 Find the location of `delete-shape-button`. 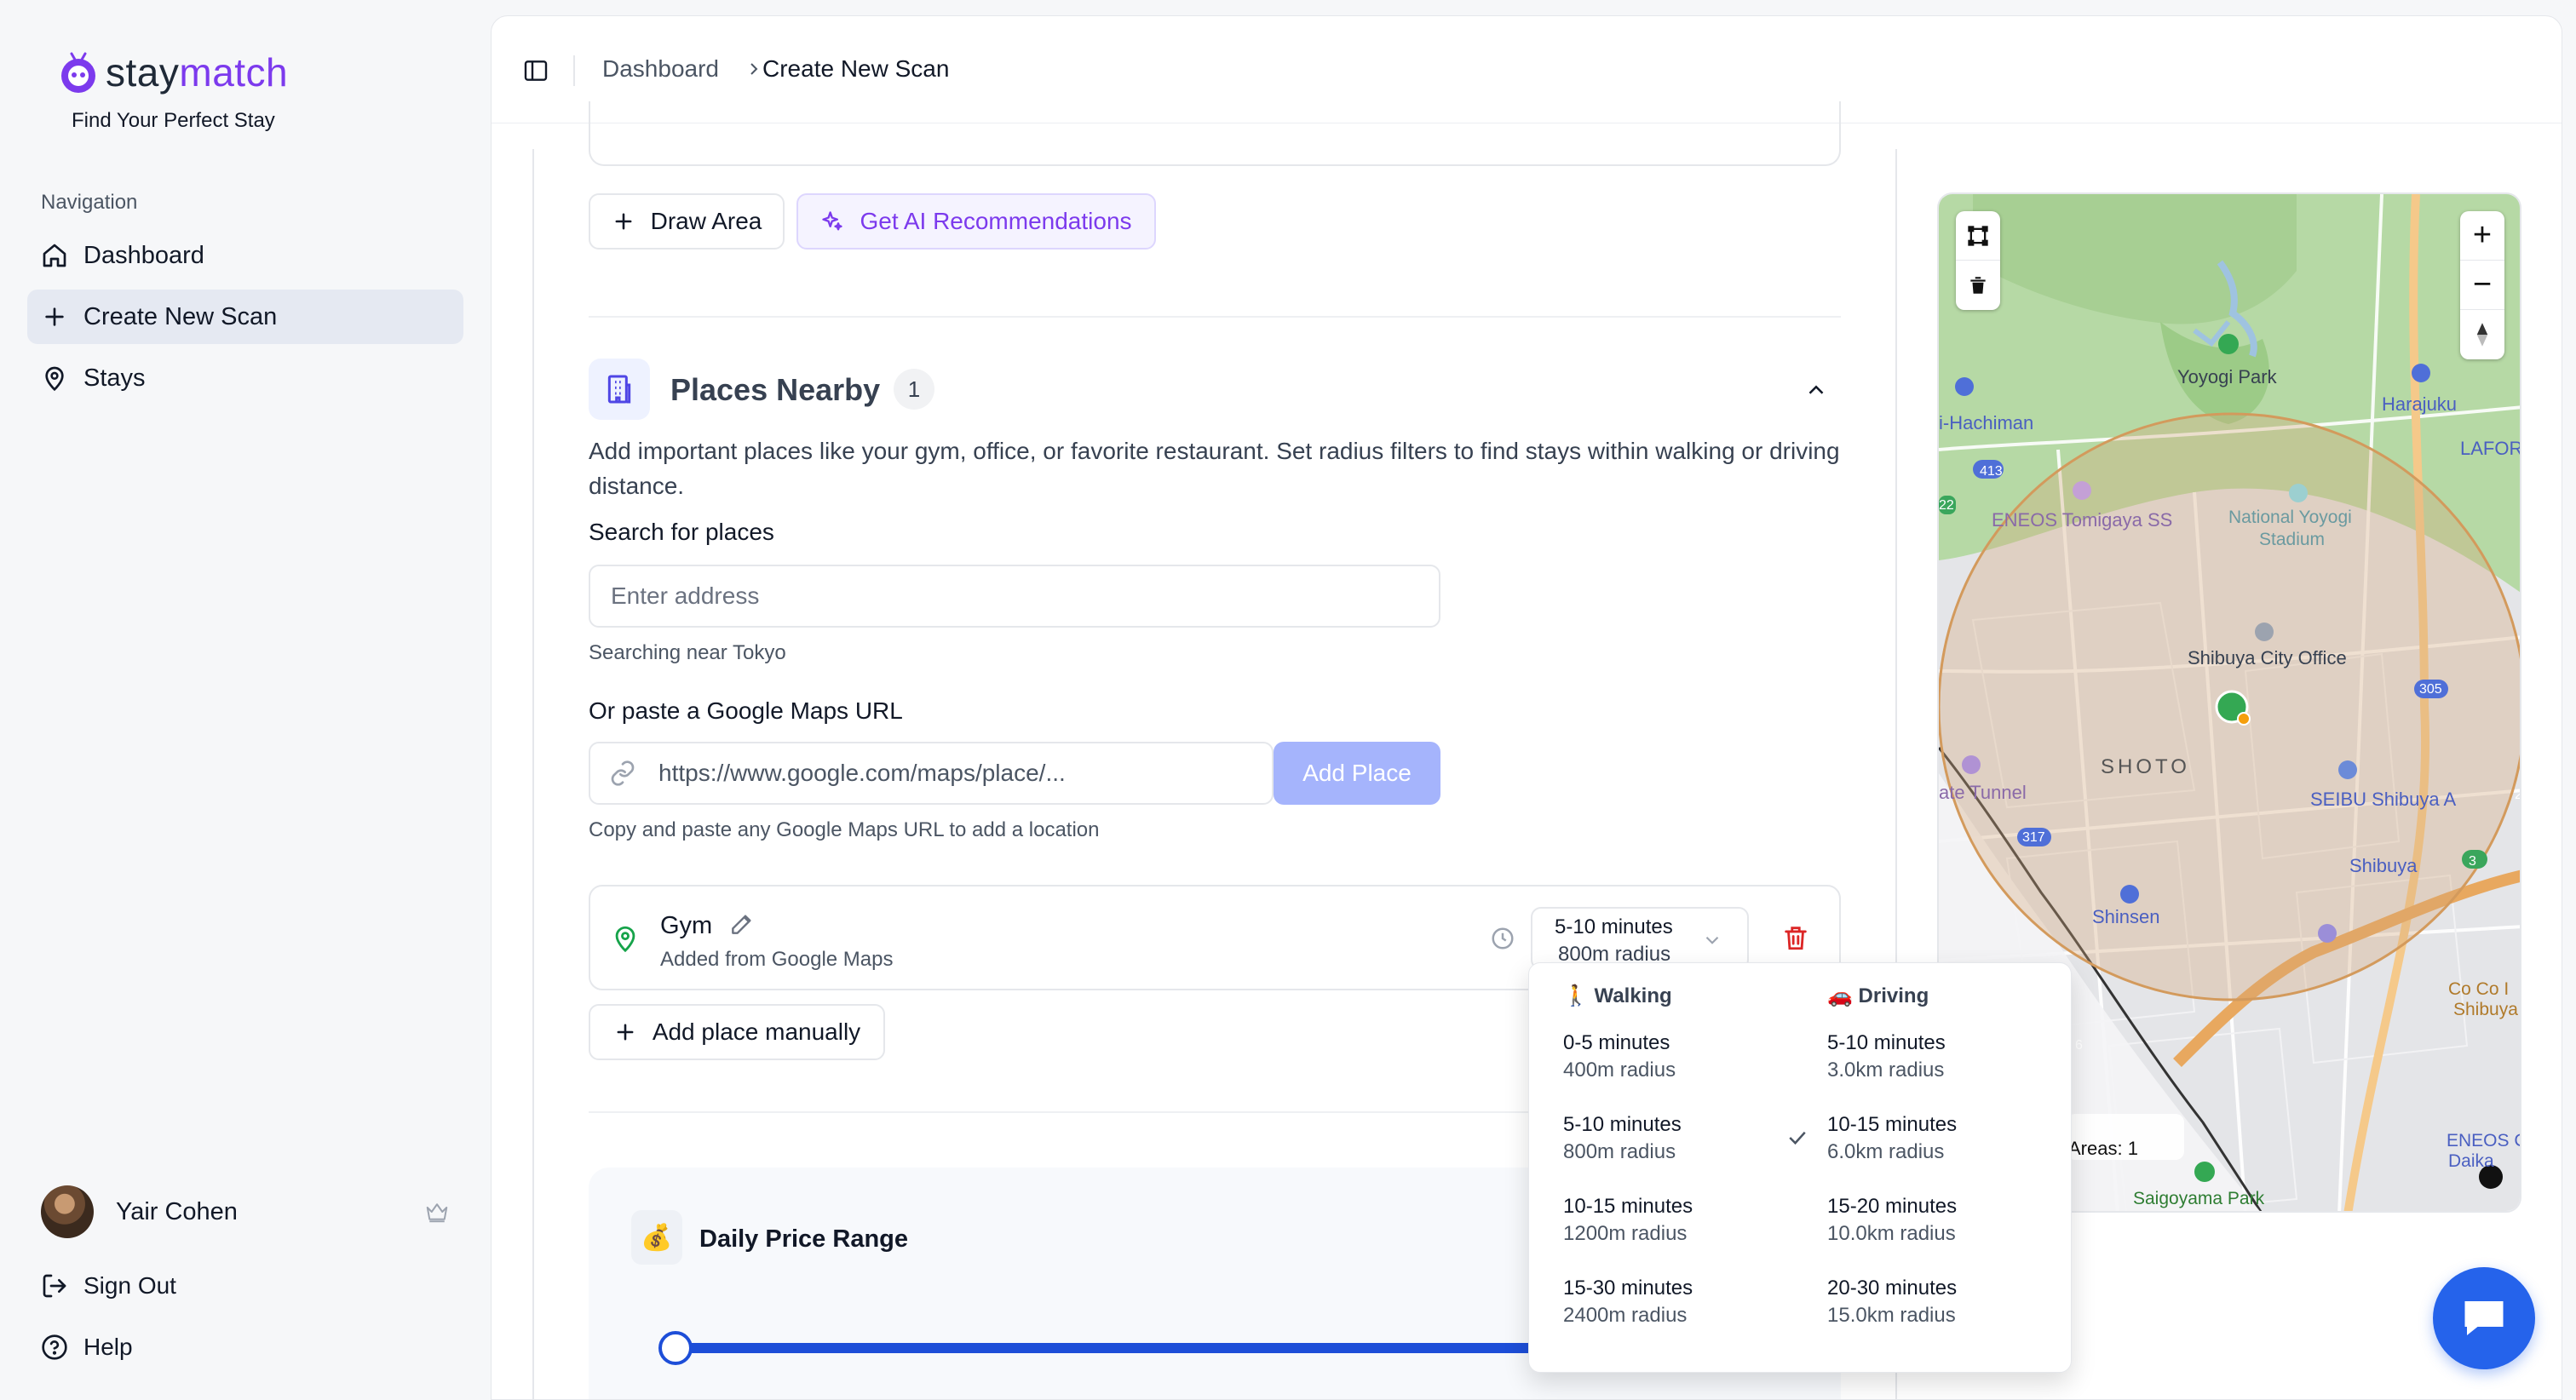

delete-shape-button is located at coordinates (1978, 285).